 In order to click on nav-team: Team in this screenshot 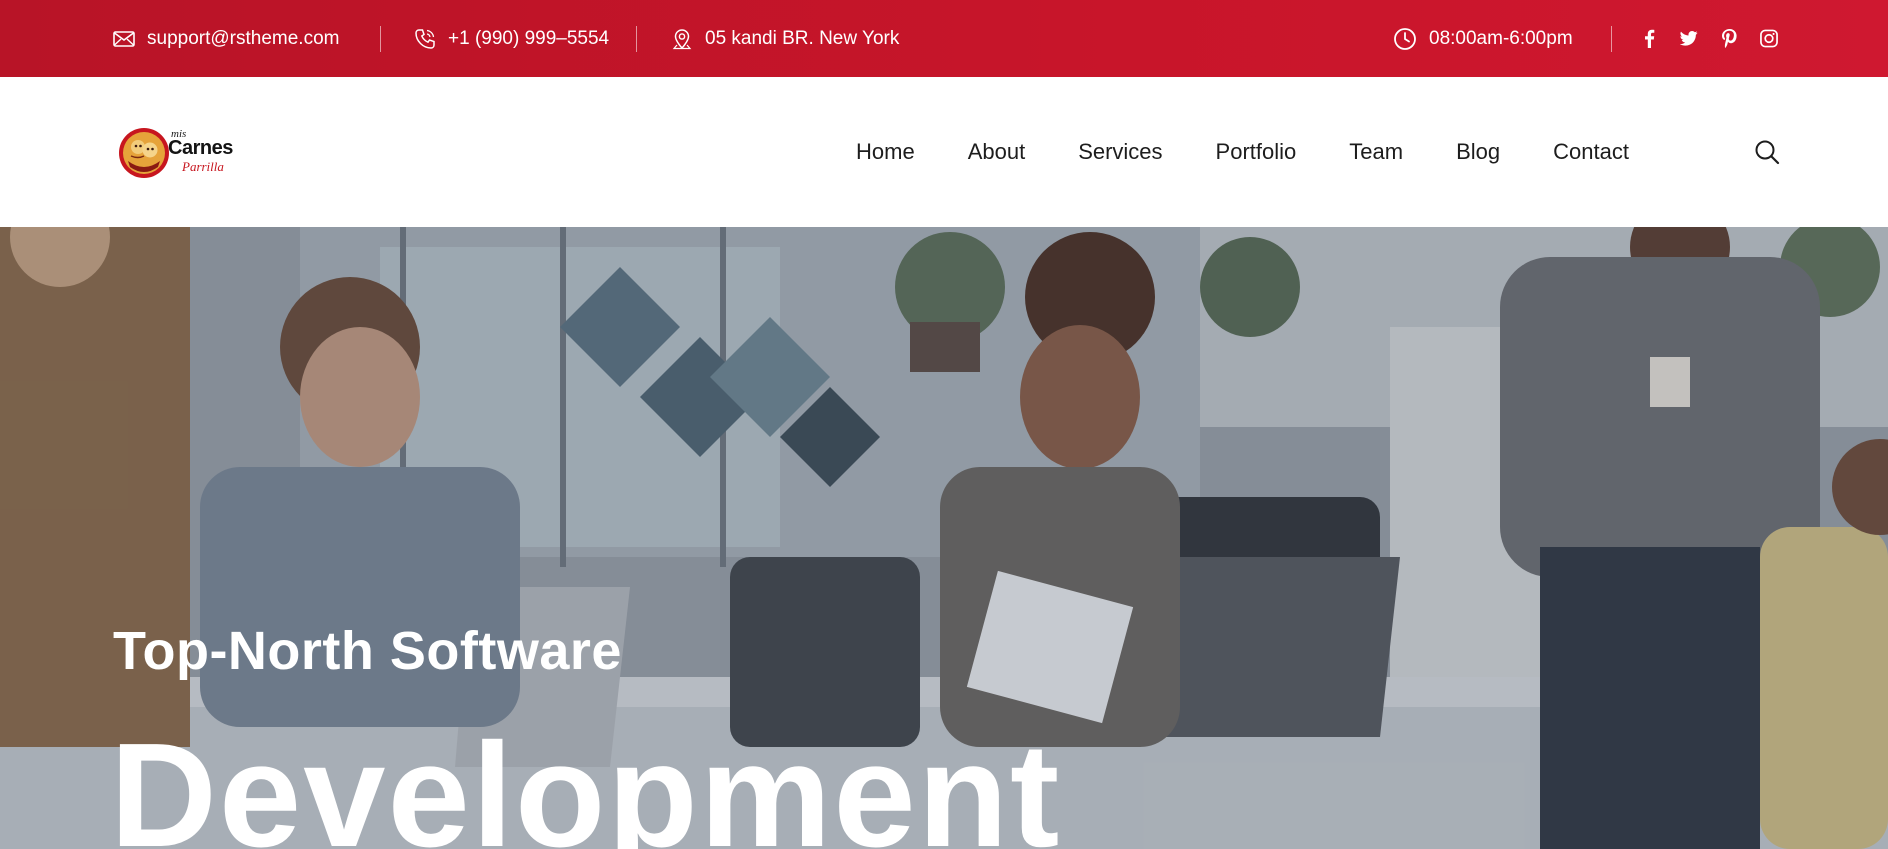, I will do `click(1376, 152)`.